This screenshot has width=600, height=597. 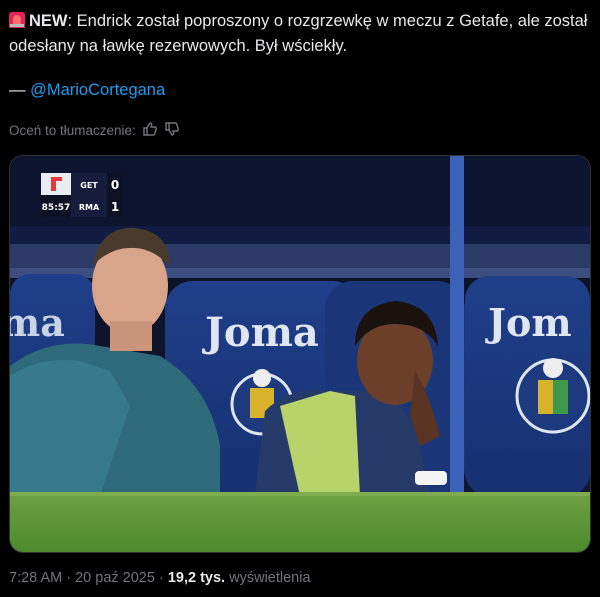 What do you see at coordinates (115, 185) in the screenshot?
I see `home-team-score: 0` at bounding box center [115, 185].